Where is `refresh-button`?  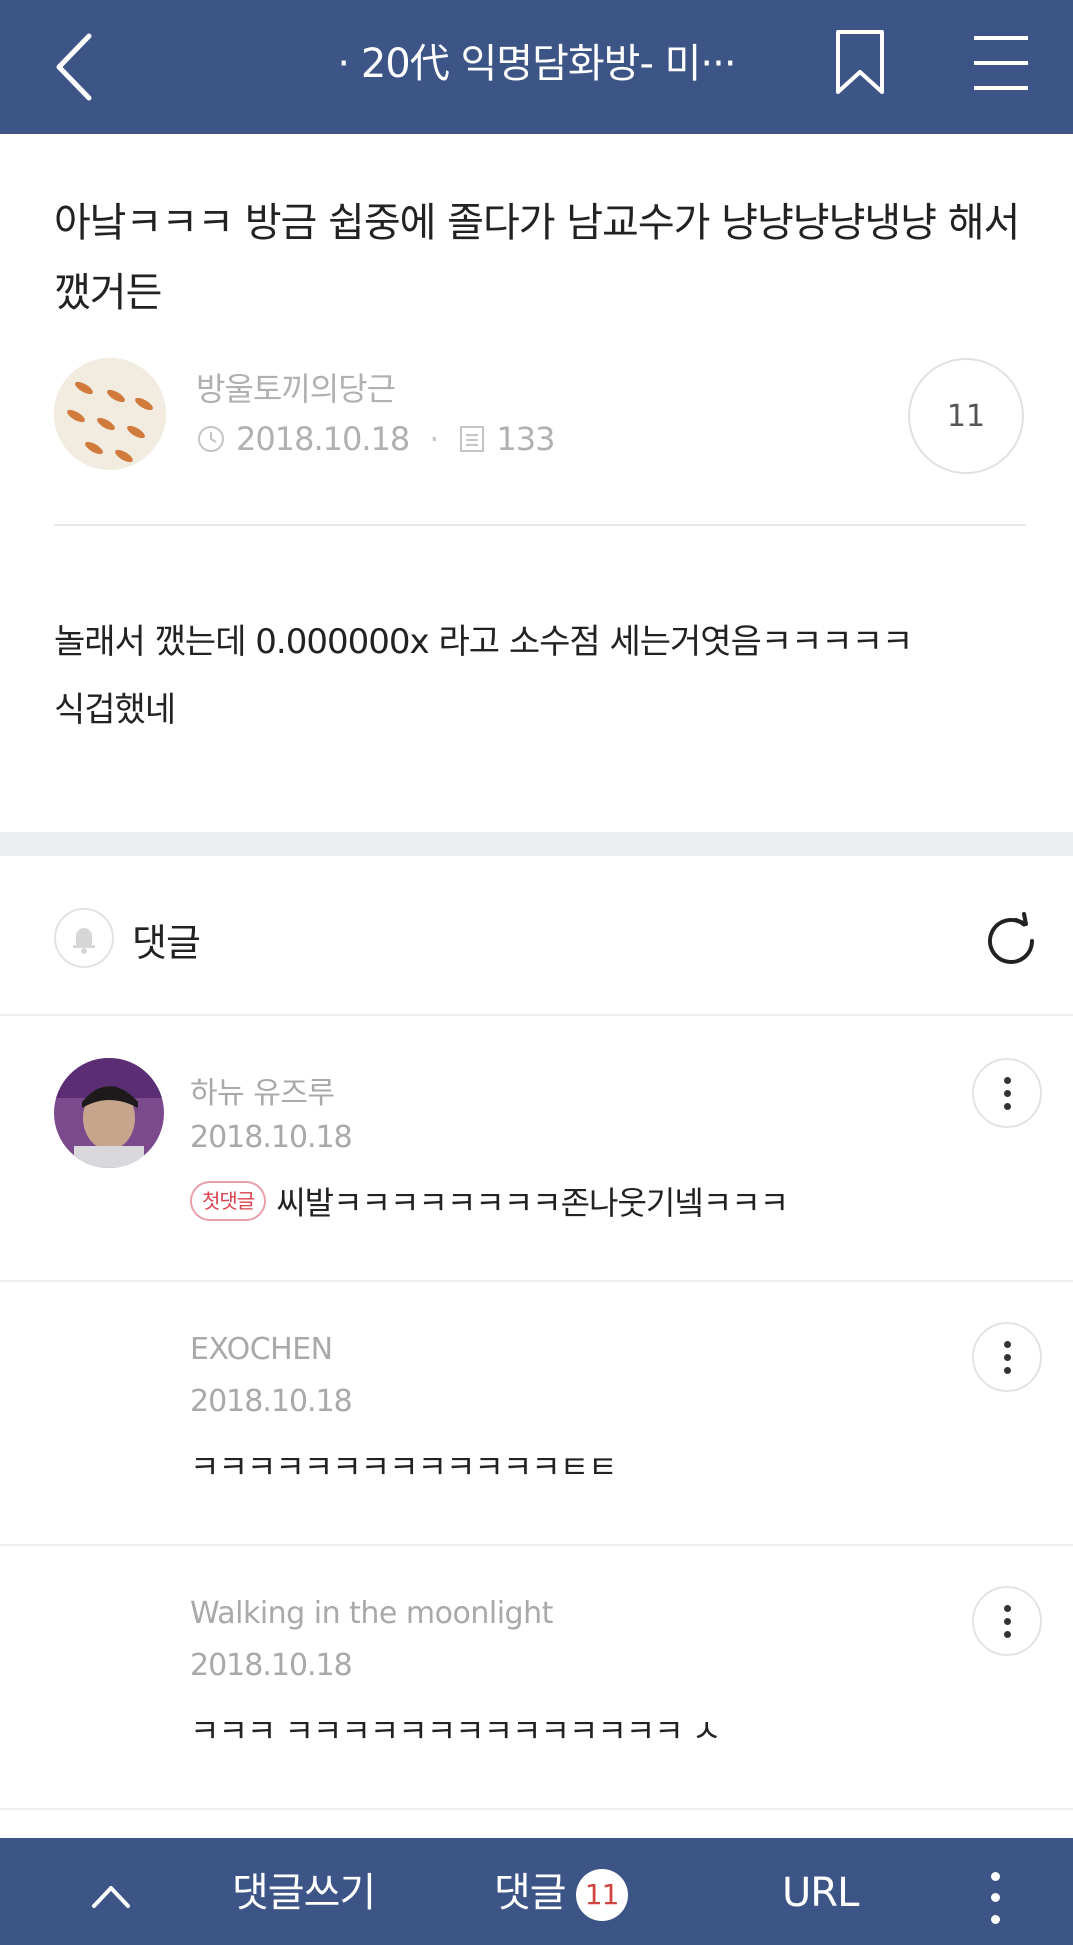 refresh-button is located at coordinates (1011, 941).